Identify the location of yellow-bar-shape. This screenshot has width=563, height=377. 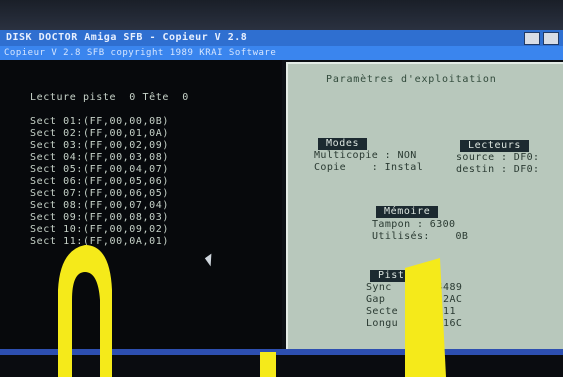
(268, 364).